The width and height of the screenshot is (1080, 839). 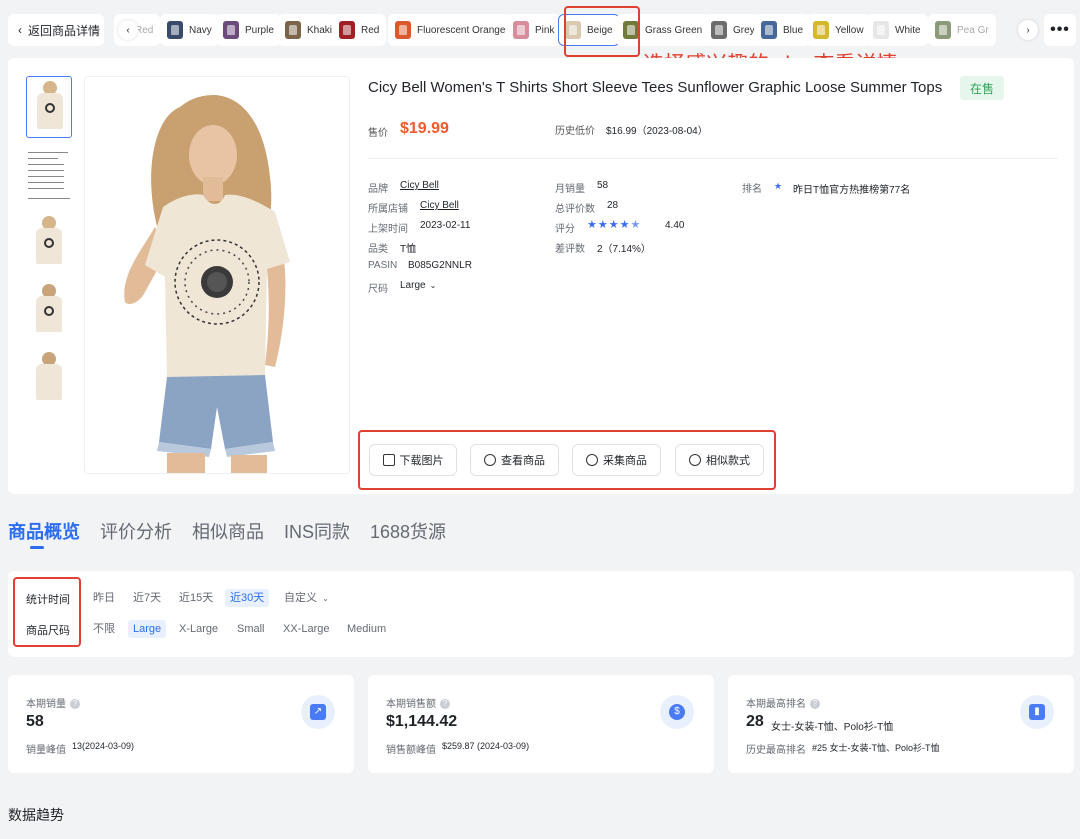 I want to click on time-option-30d: 近30天, so click(x=247, y=598).